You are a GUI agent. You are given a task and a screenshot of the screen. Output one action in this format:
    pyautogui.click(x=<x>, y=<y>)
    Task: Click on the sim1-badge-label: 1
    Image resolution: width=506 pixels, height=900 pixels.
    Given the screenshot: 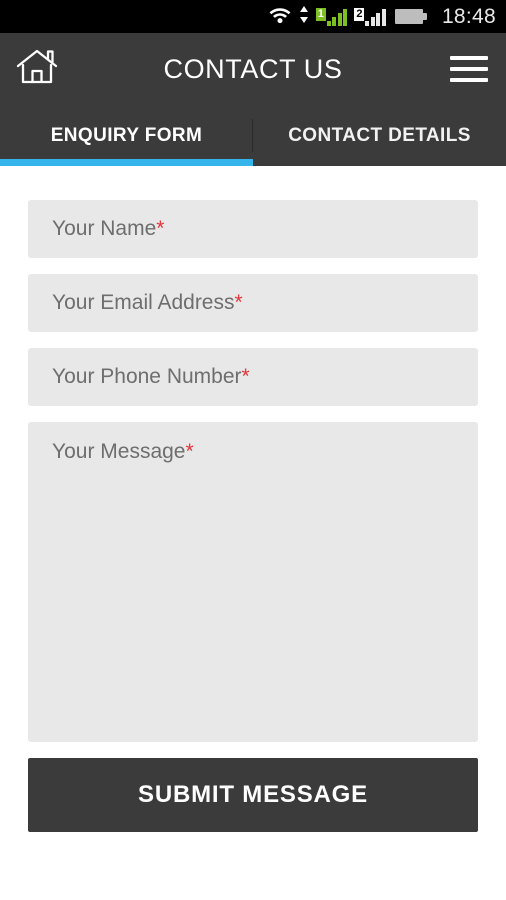 What is the action you would take?
    pyautogui.click(x=320, y=14)
    